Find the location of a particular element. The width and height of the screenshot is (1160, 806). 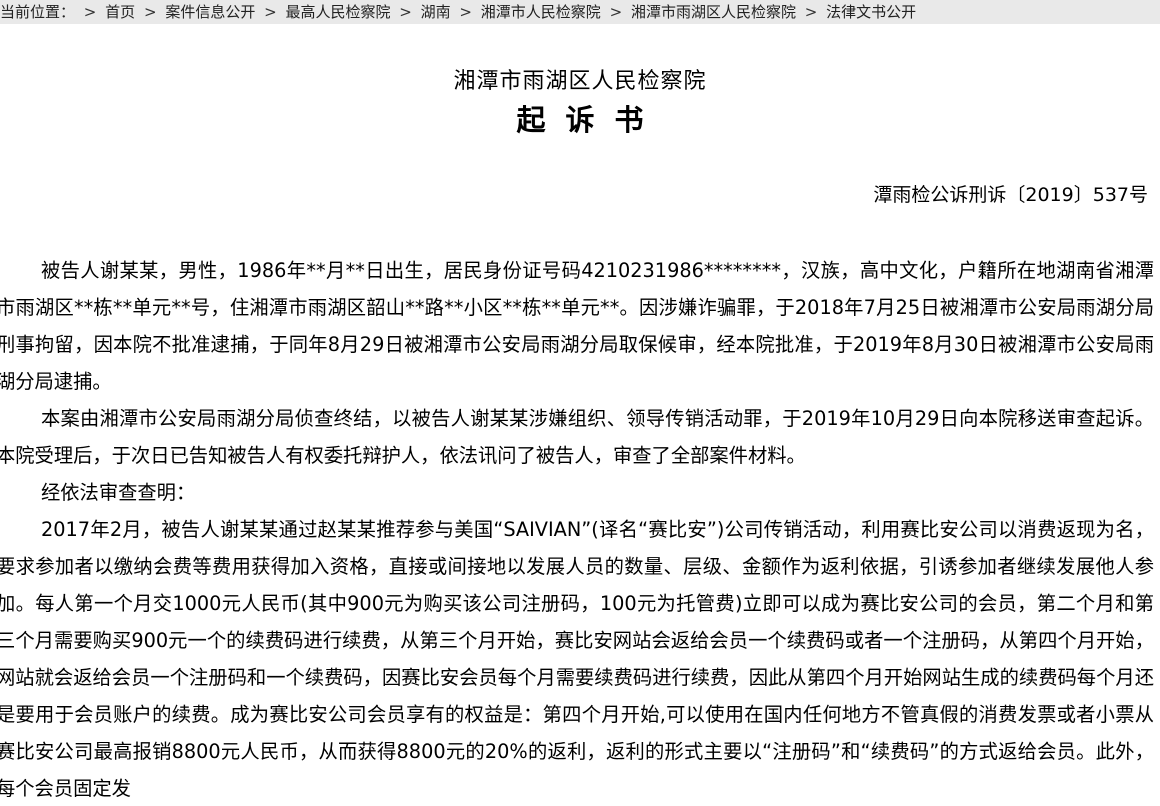

breadcrumb-link-legal-documents: 法律文书公开 is located at coordinates (871, 12).